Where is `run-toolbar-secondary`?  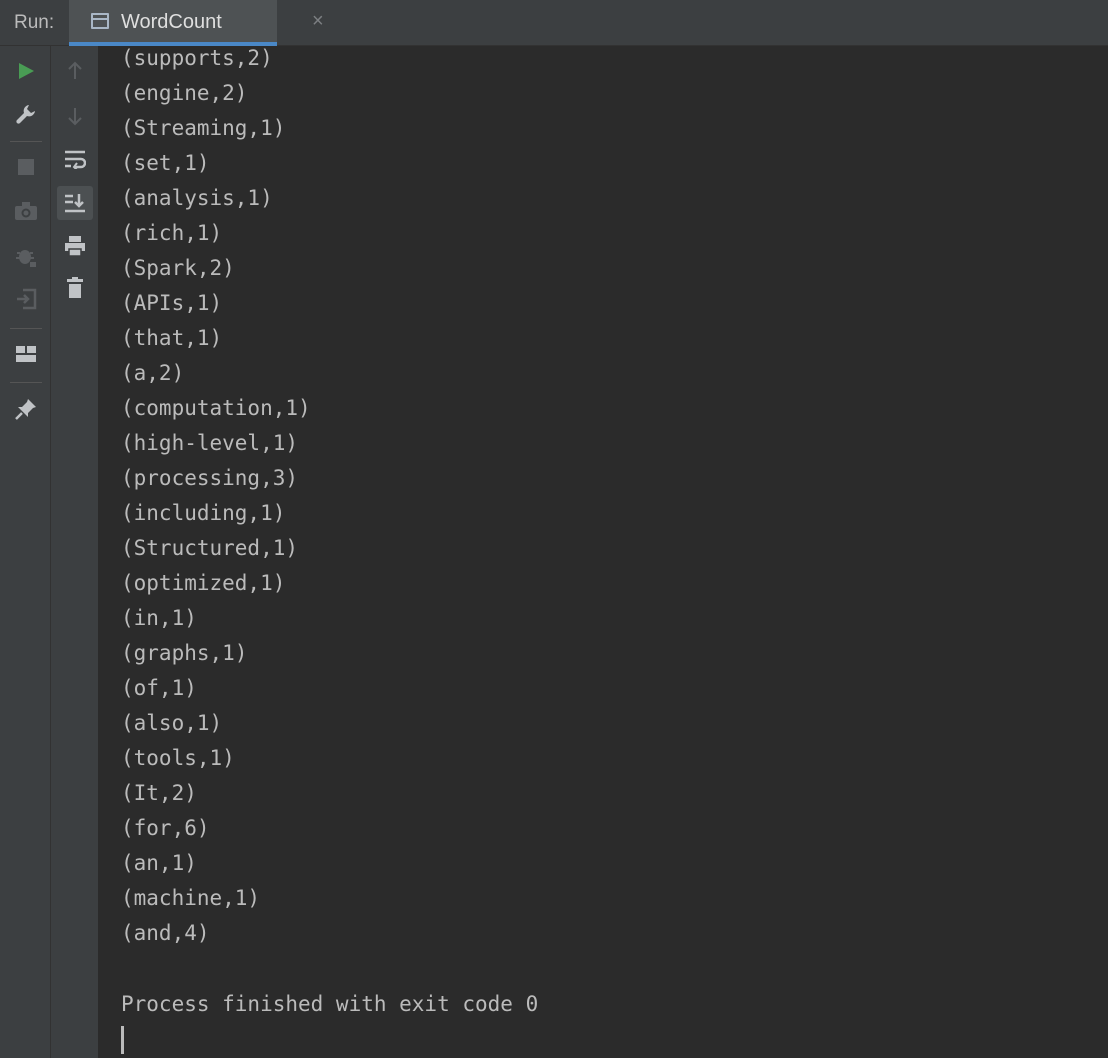
run-toolbar-secondary is located at coordinates (75, 552).